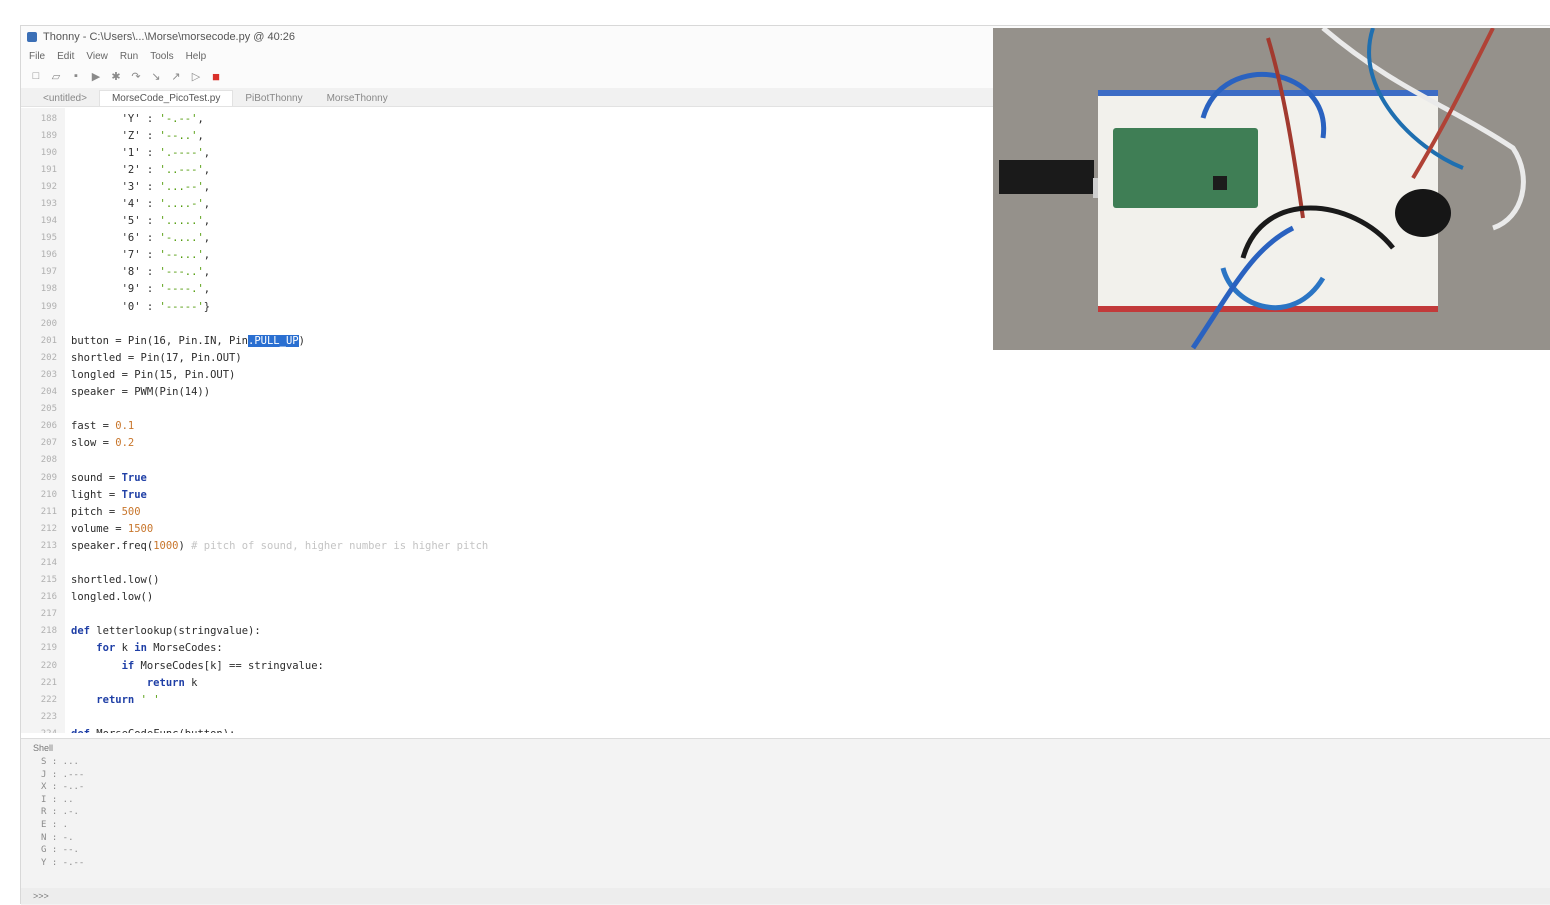 The width and height of the screenshot is (1550, 905). What do you see at coordinates (188, 648) in the screenshot?
I see `code-token: MorseCodes:` at bounding box center [188, 648].